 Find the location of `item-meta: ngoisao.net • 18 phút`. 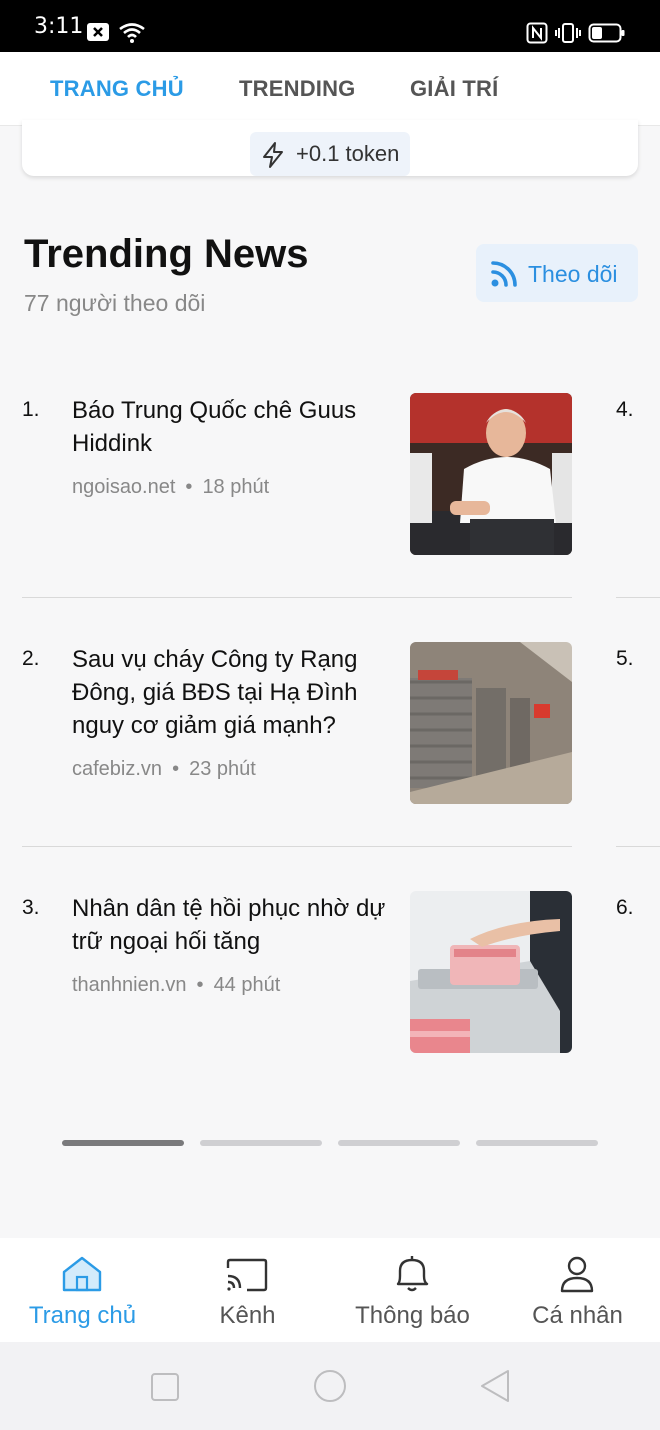

item-meta: ngoisao.net • 18 phút is located at coordinates (170, 487).